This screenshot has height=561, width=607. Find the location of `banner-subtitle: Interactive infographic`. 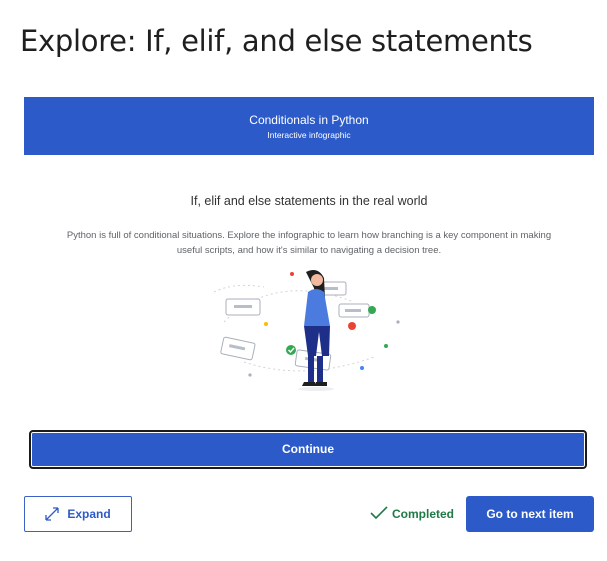

banner-subtitle: Interactive infographic is located at coordinates (309, 135).